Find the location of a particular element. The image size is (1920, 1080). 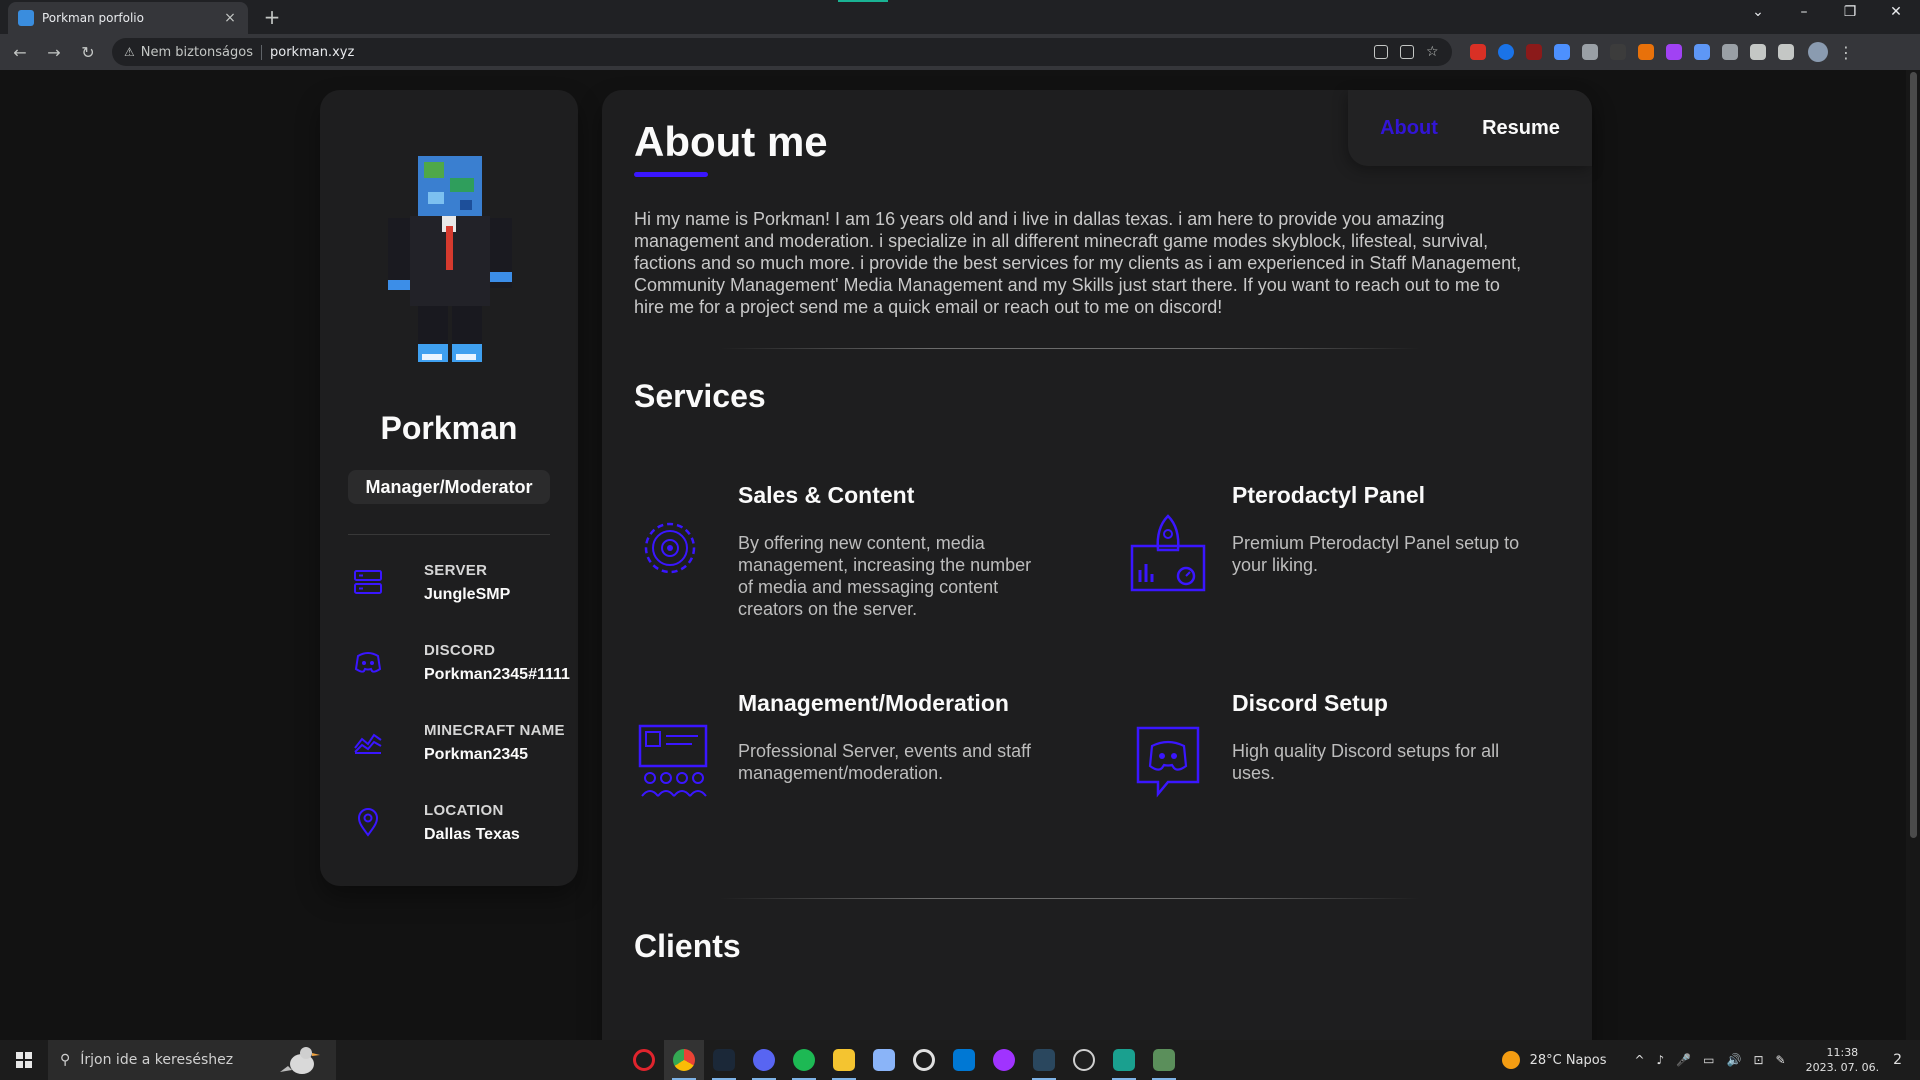

contact-value: JungleSMP is located at coordinates (467, 594).